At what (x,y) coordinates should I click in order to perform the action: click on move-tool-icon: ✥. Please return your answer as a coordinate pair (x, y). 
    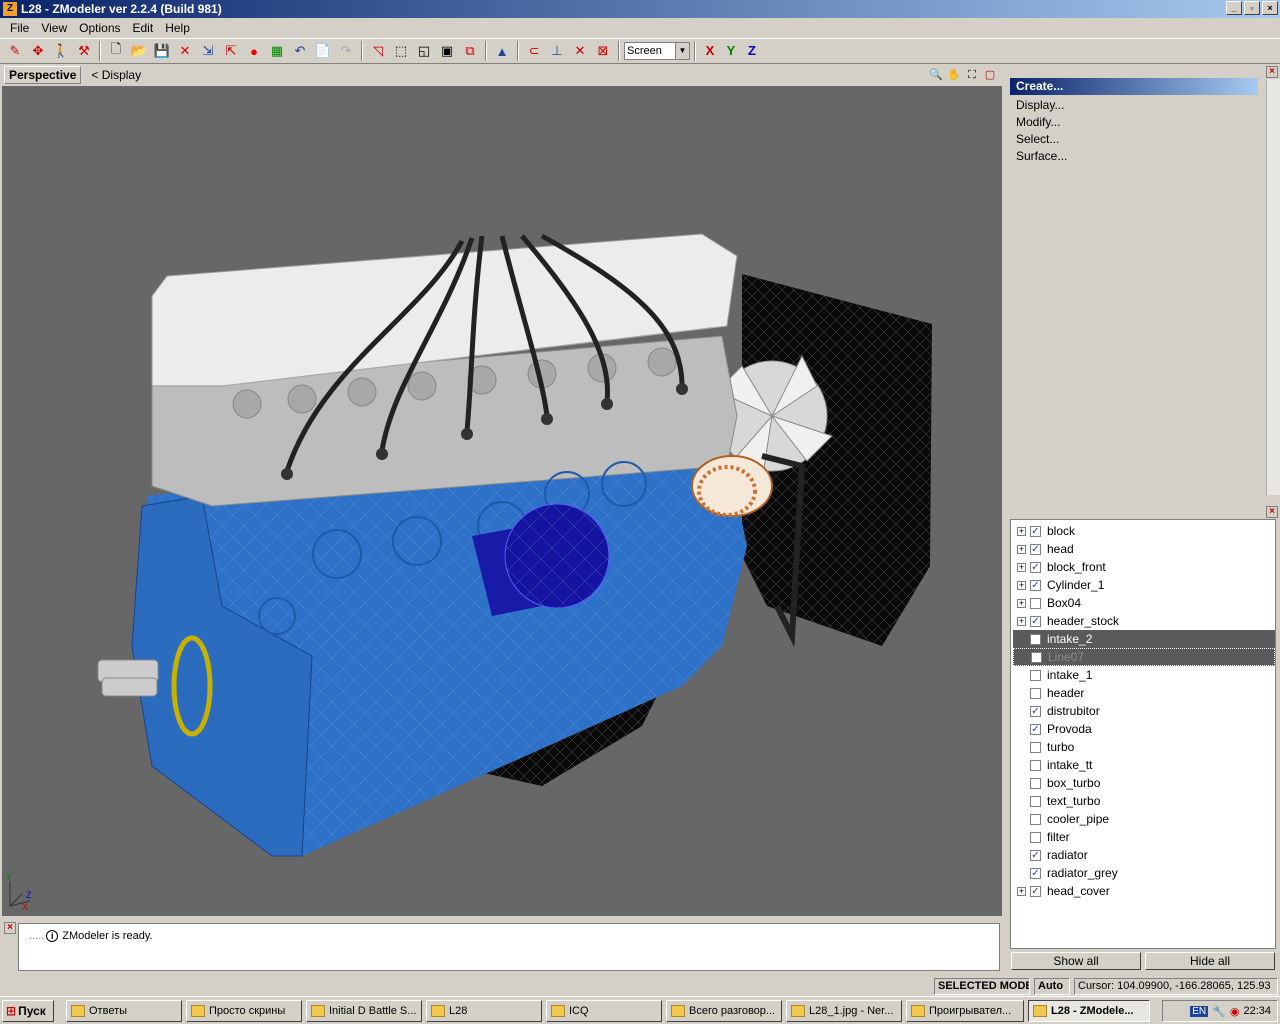
    Looking at the image, I should click on (38, 51).